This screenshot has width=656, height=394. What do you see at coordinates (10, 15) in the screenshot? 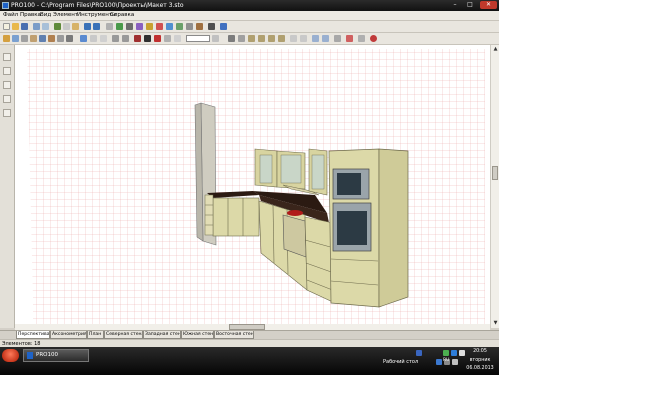
I see `menu-file: Файл` at bounding box center [10, 15].